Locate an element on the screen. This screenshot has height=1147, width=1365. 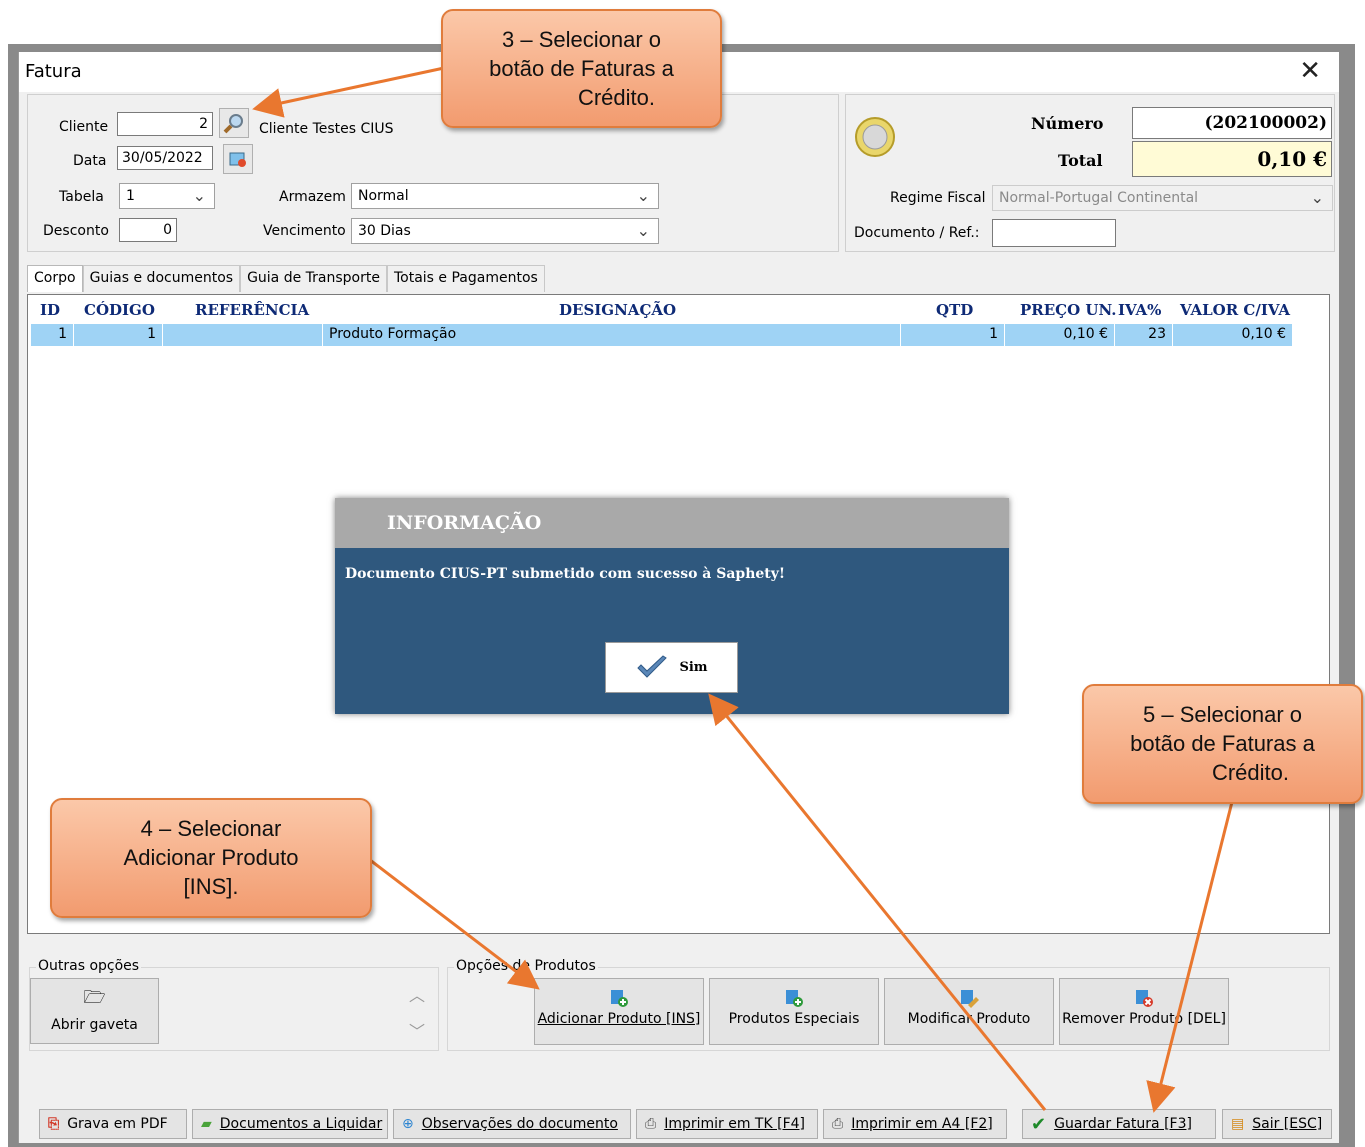
imprimir-a4-label: Imprimir em A4 [F2] is located at coordinates (922, 1124).